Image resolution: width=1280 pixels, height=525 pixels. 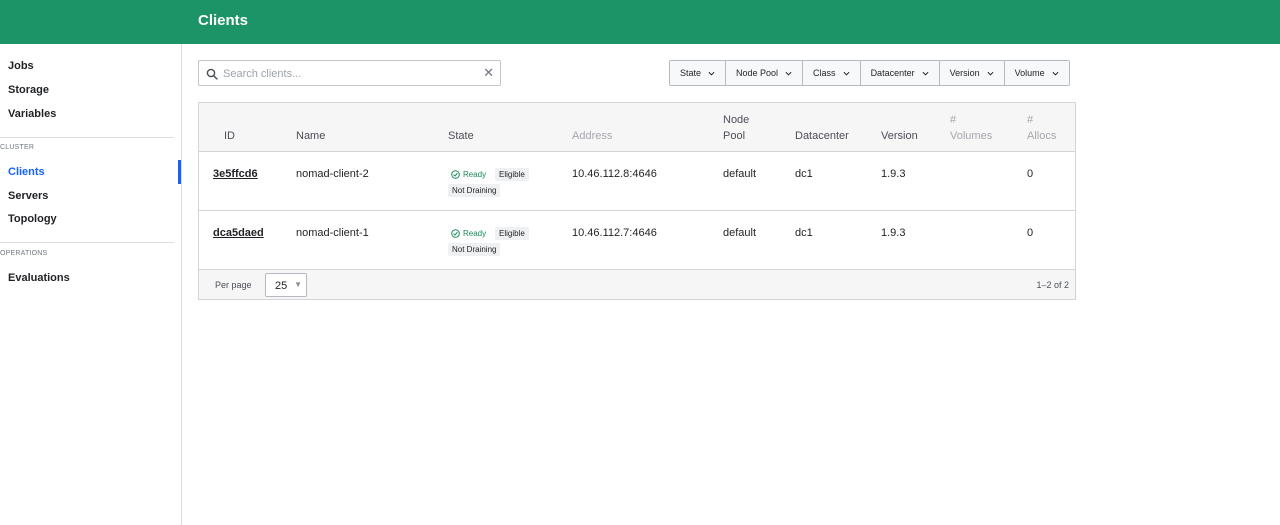 What do you see at coordinates (238, 233) in the screenshot?
I see `client-id-link: dca5daed` at bounding box center [238, 233].